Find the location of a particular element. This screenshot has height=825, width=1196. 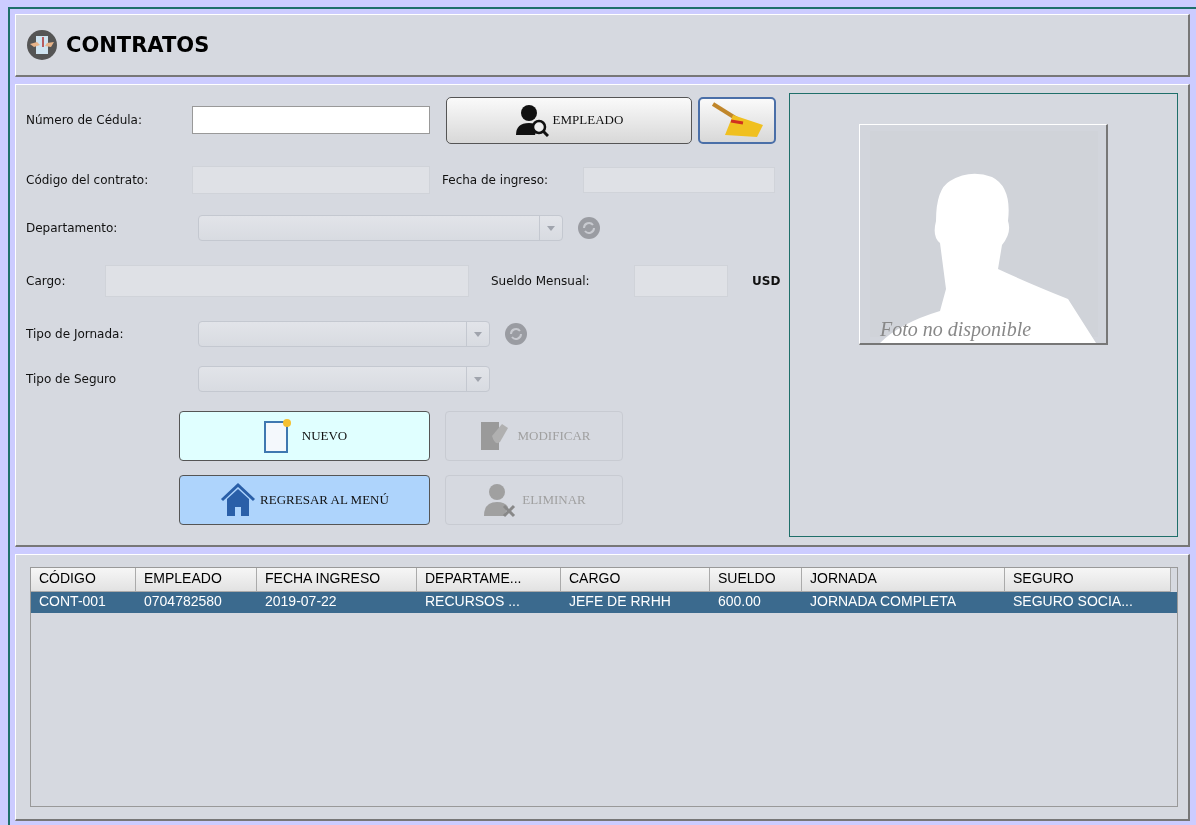

column-header: SEGURO is located at coordinates (1088, 580).